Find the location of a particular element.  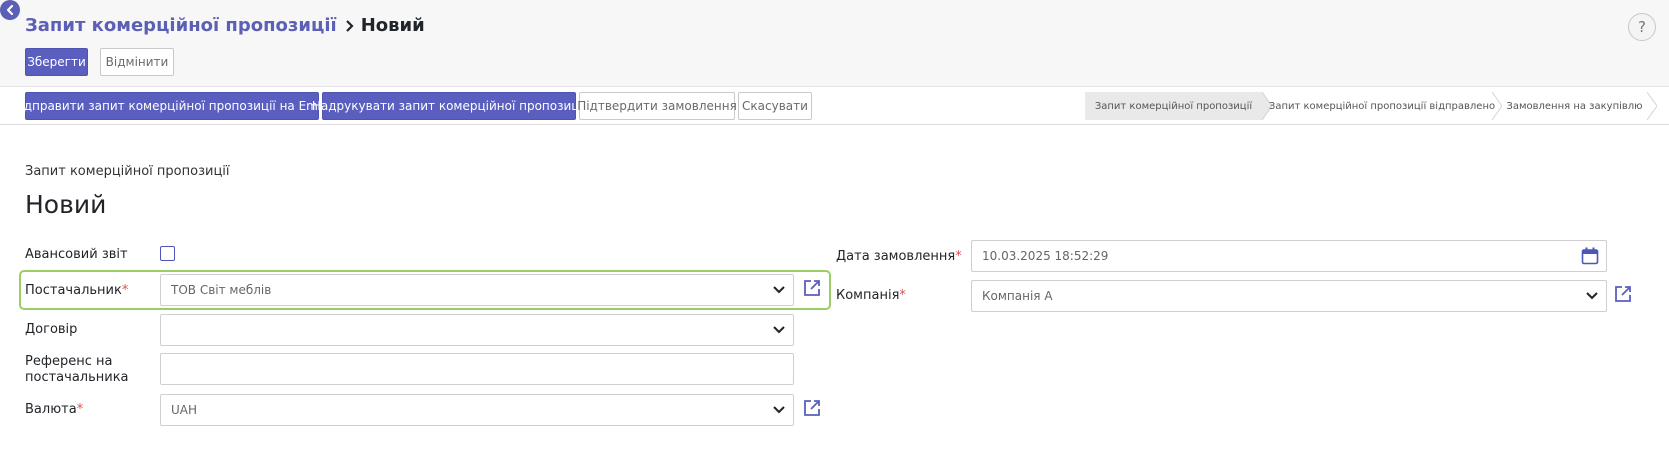

contract-select is located at coordinates (477, 330).